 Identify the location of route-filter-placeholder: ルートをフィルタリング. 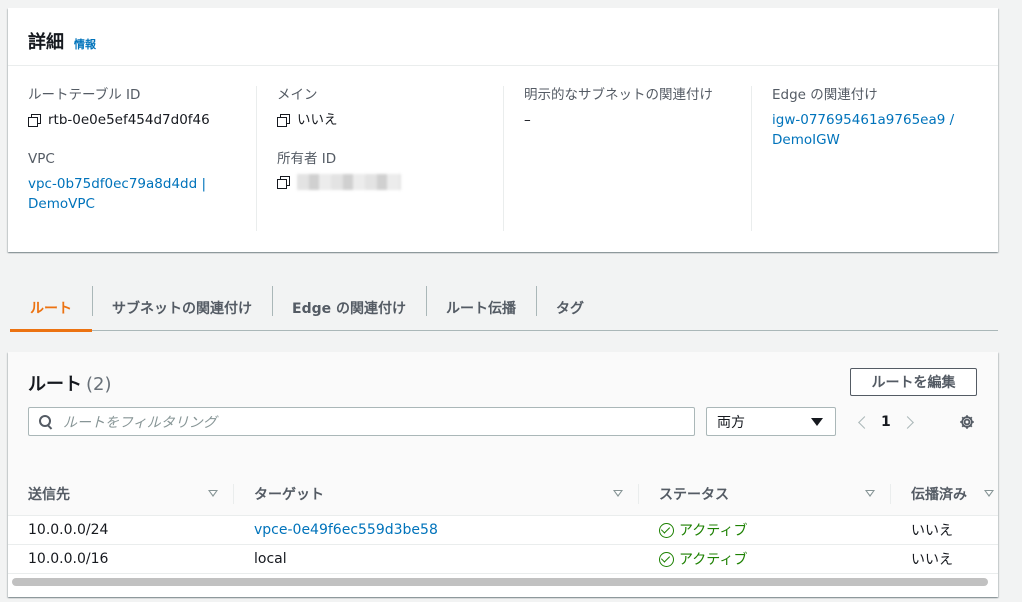
(140, 422).